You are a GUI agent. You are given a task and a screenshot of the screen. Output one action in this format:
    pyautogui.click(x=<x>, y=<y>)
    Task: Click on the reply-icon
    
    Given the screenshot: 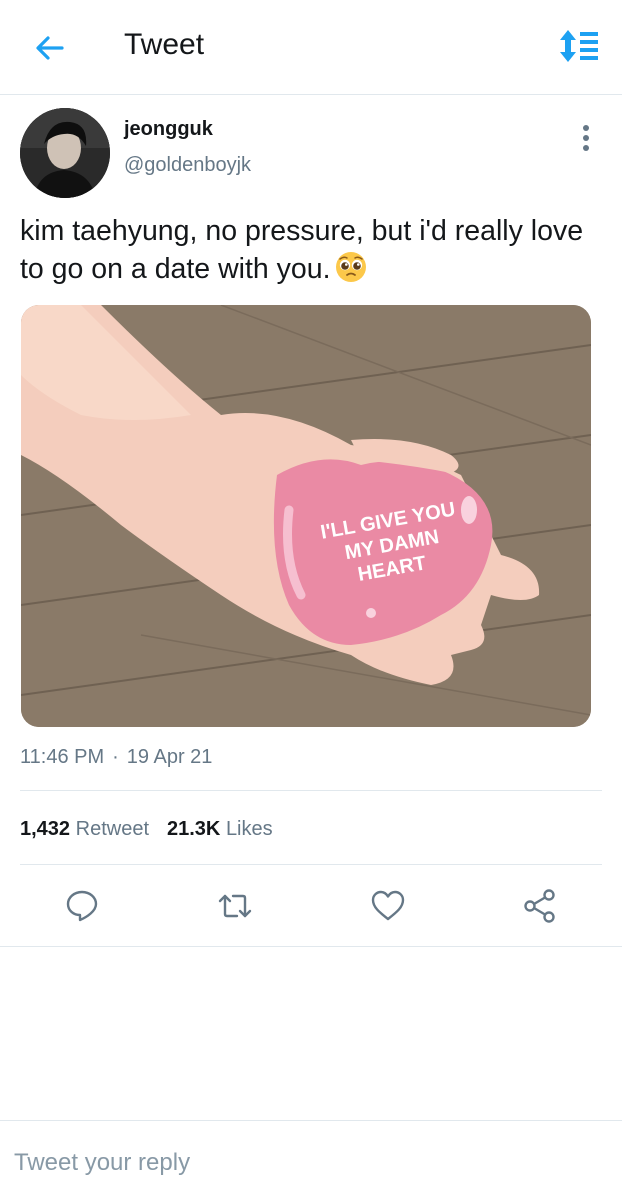 What is the action you would take?
    pyautogui.click(x=82, y=906)
    